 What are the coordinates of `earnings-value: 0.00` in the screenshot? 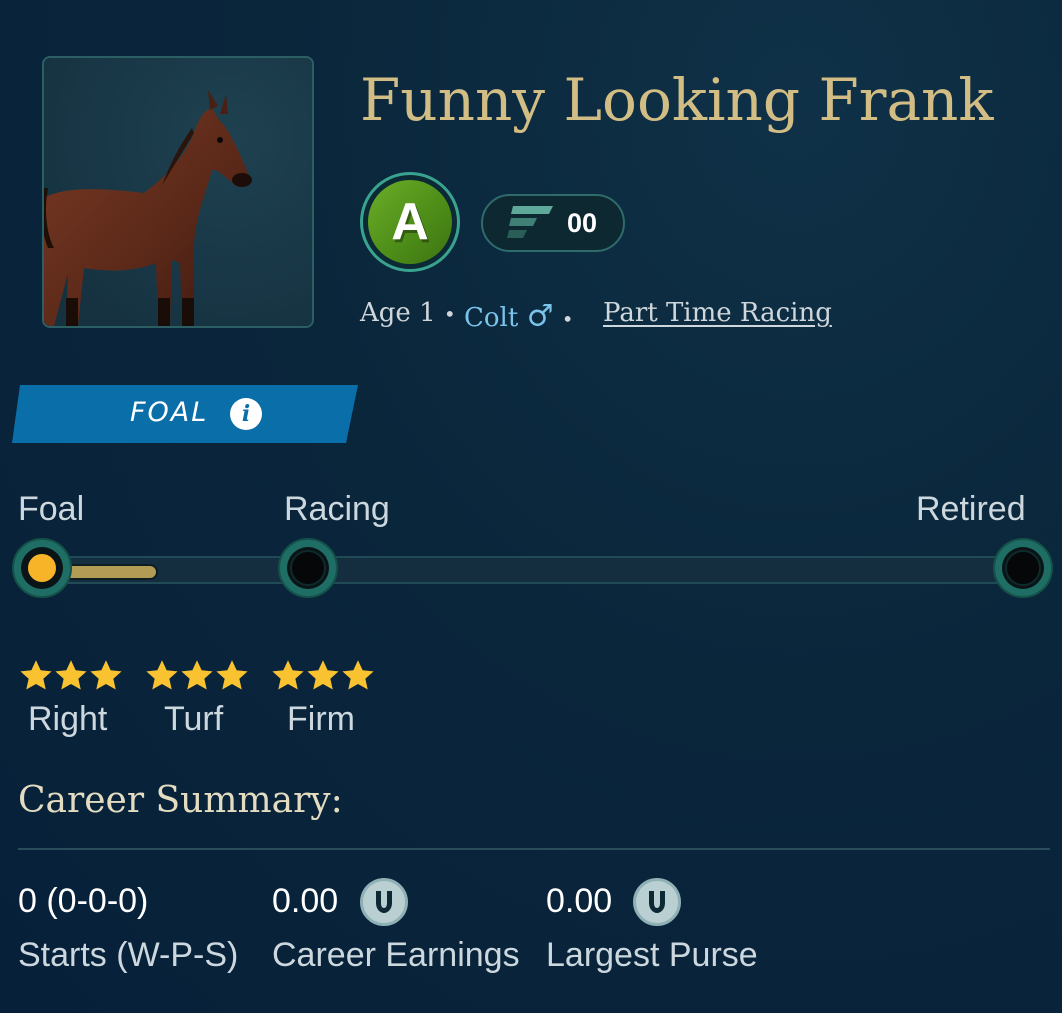 It's located at (305, 901).